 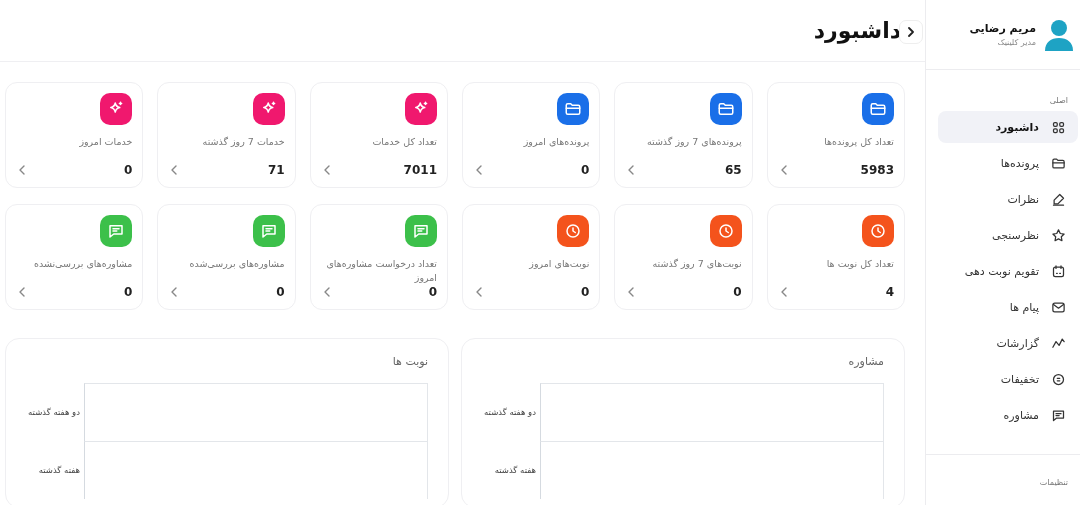 What do you see at coordinates (381, 271) in the screenshot?
I see `card-label: تعداد درخواست مشاوره‌های امروز` at bounding box center [381, 271].